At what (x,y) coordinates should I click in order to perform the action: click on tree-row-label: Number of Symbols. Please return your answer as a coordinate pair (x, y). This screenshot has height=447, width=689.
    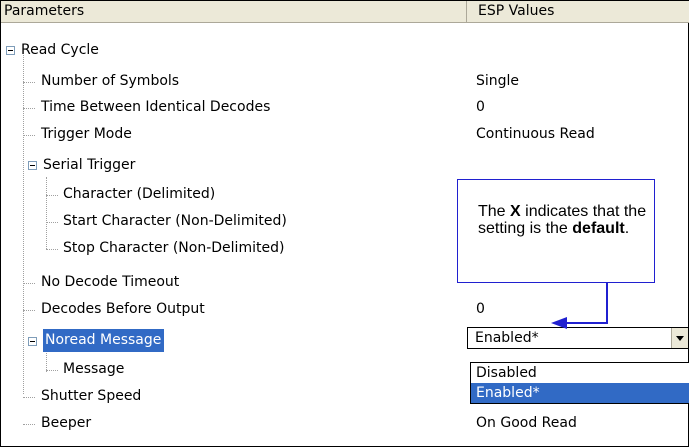
    Looking at the image, I should click on (110, 81).